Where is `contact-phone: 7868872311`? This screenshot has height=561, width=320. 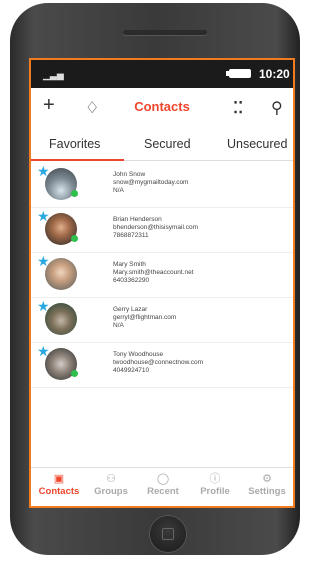
contact-phone: 7868872311 is located at coordinates (131, 235).